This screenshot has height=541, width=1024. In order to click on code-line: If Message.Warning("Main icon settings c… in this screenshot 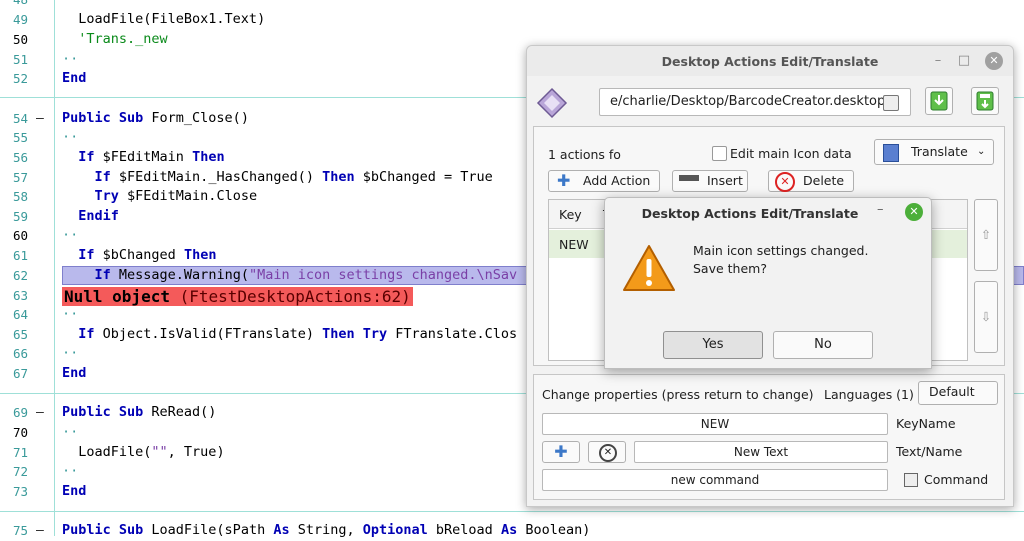, I will do `click(306, 275)`.